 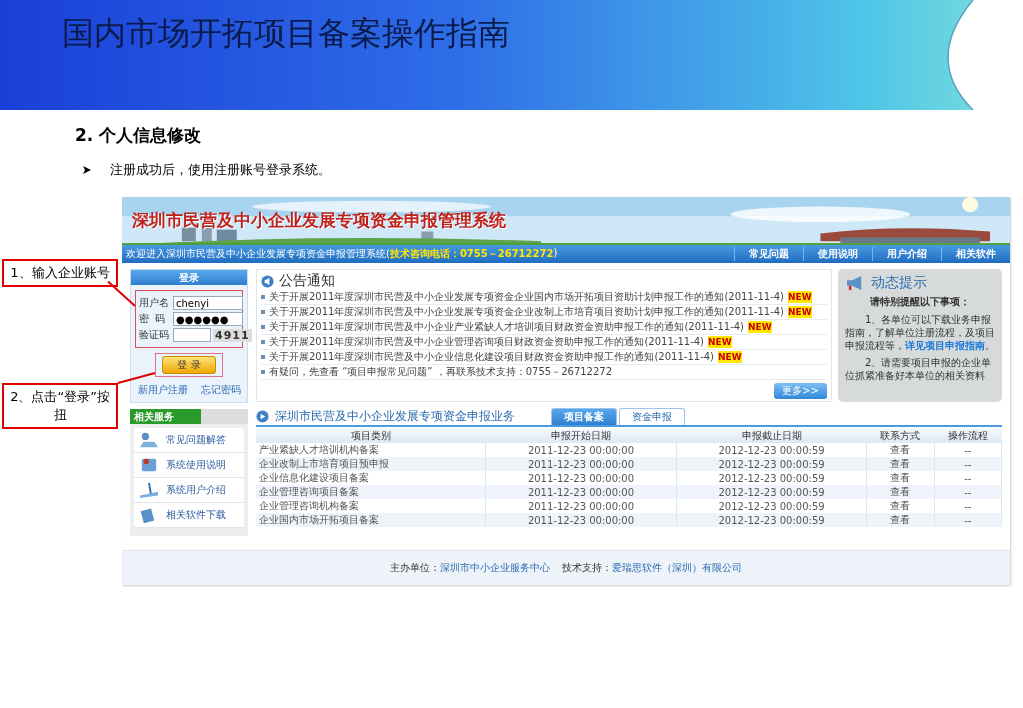 I want to click on notice-link: 关于开展2011年度深圳市民营及中小企业发展专项资金企业国内市场开拓项目资助计划申报工作的通知(2011-11-4), so click(x=526, y=297).